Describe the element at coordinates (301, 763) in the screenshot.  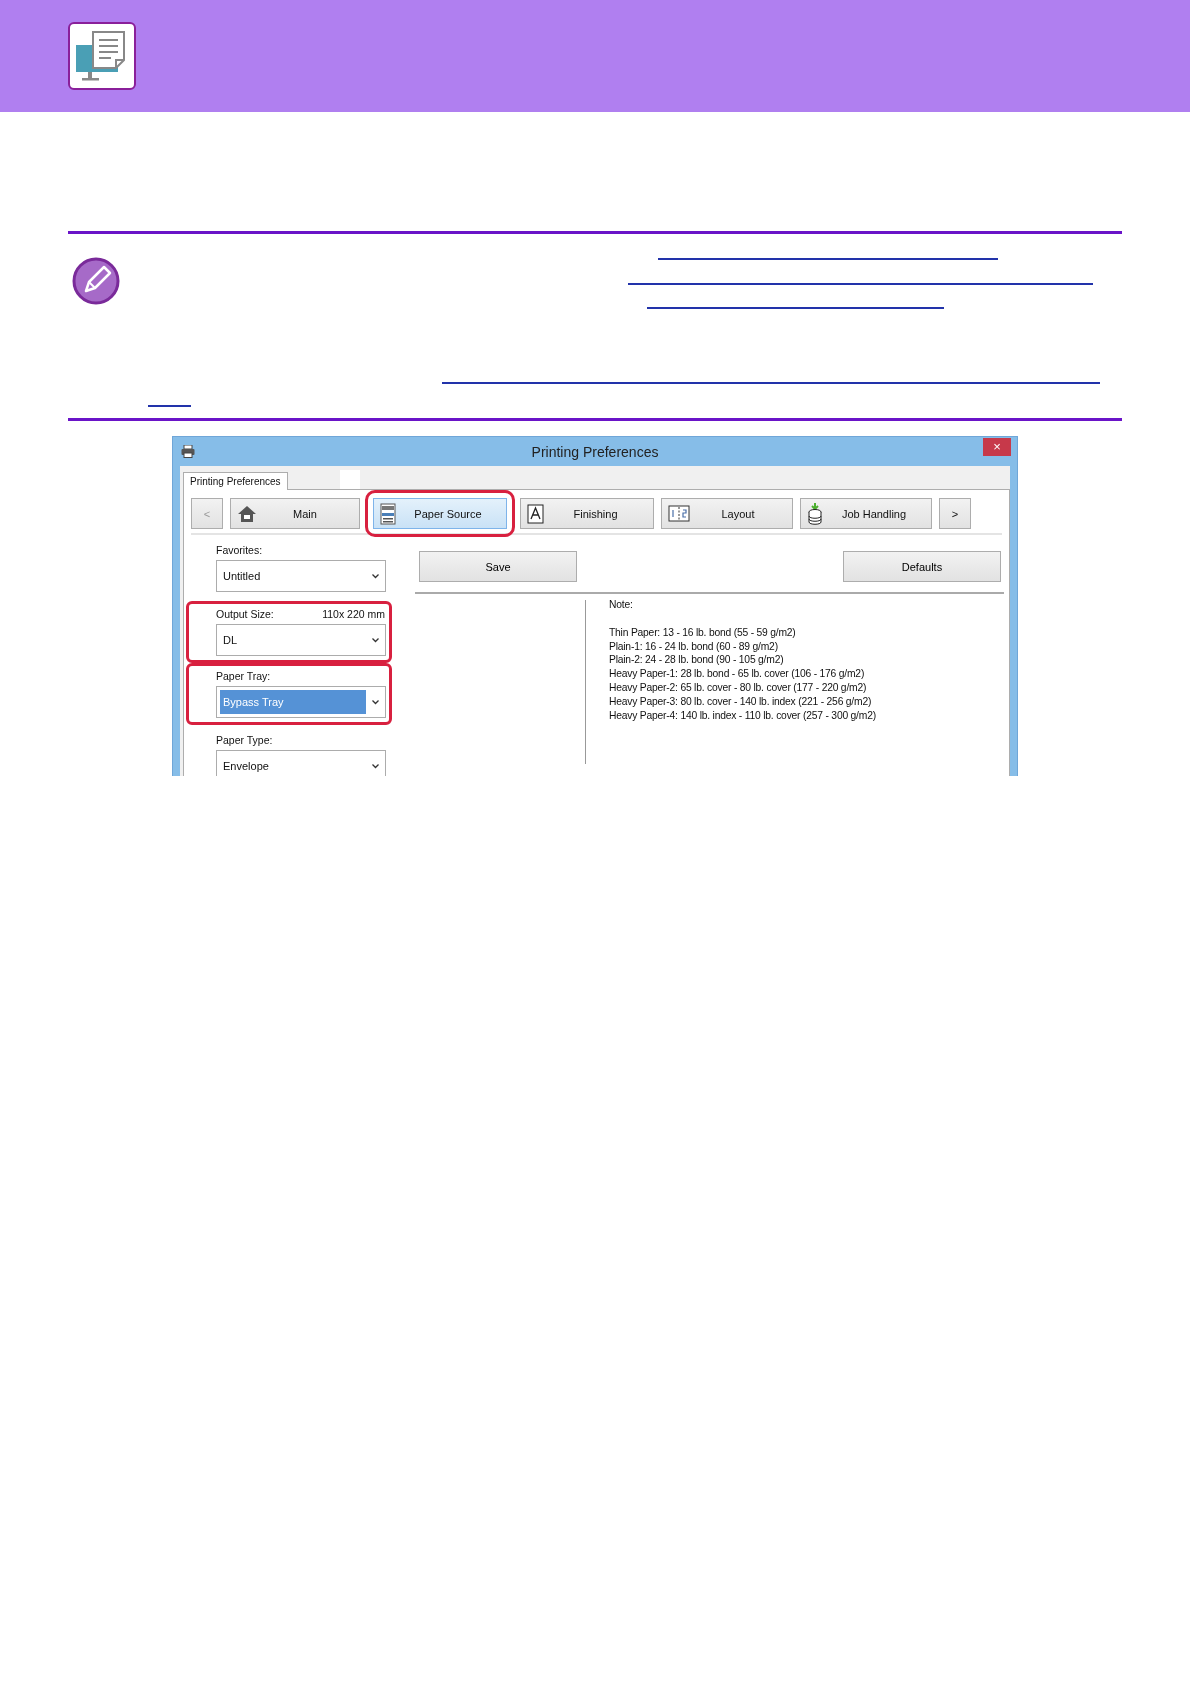
I see `dropdown: Envelope` at that location.